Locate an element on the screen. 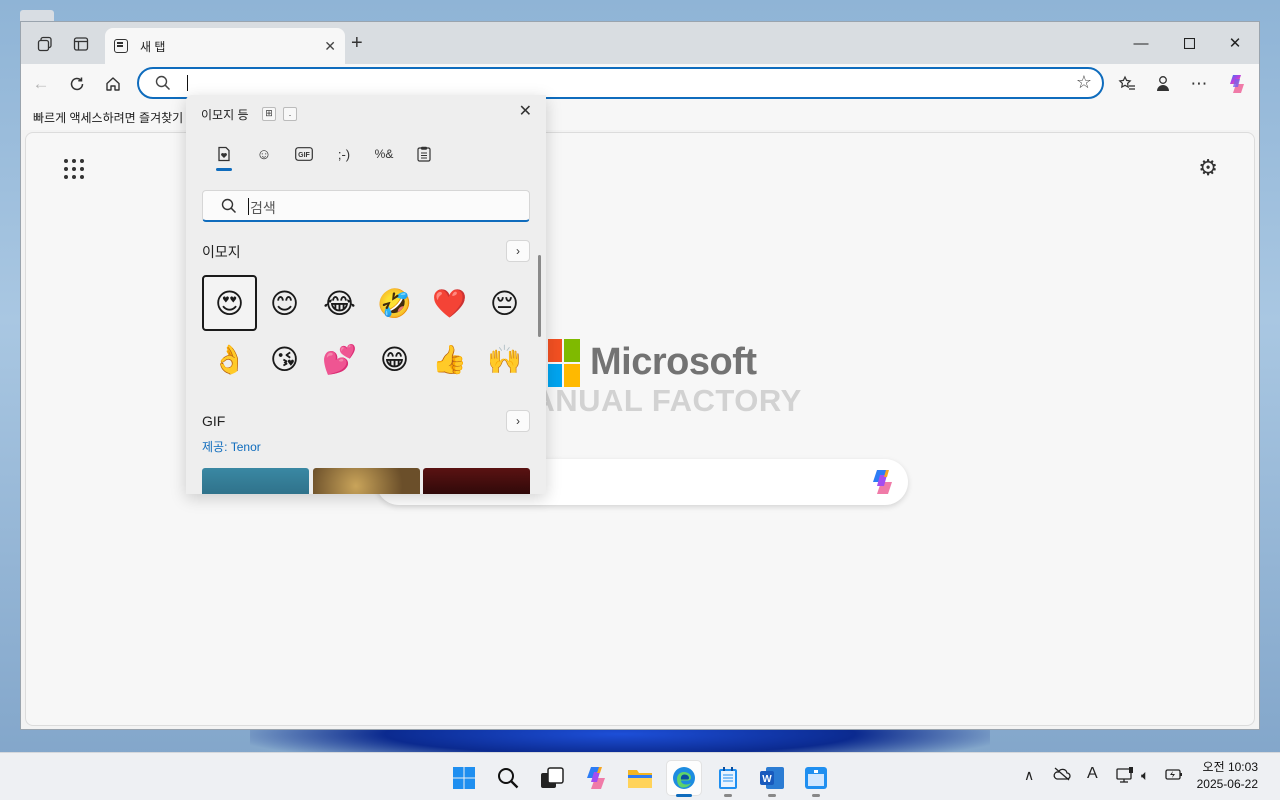 The width and height of the screenshot is (1280, 800). taskbar-file-explorer is located at coordinates (640, 778).